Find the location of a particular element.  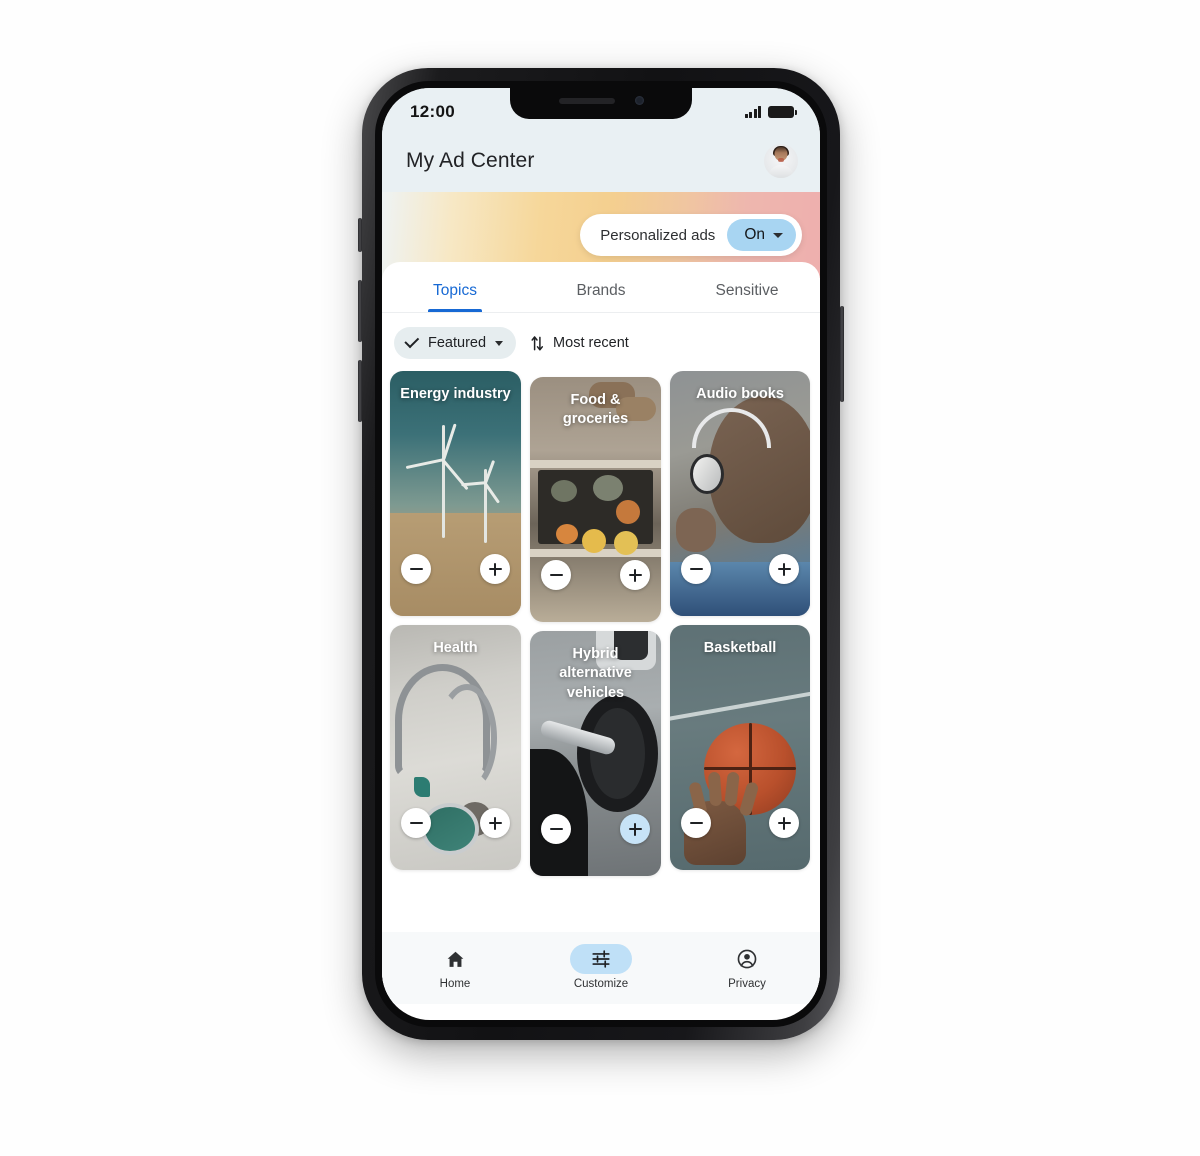

personalized-ads-label: Personalized ads is located at coordinates (658, 235).